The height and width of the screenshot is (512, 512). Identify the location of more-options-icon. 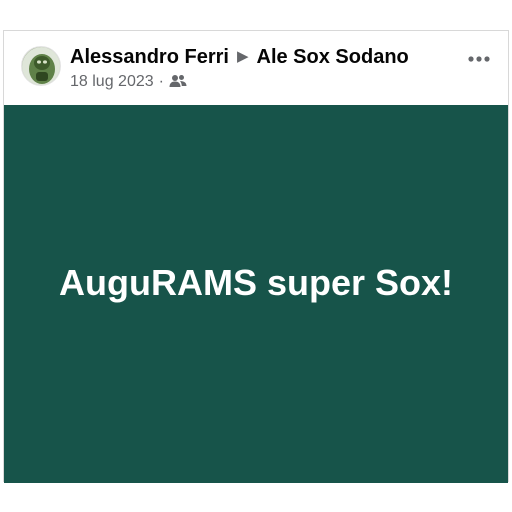
(480, 59).